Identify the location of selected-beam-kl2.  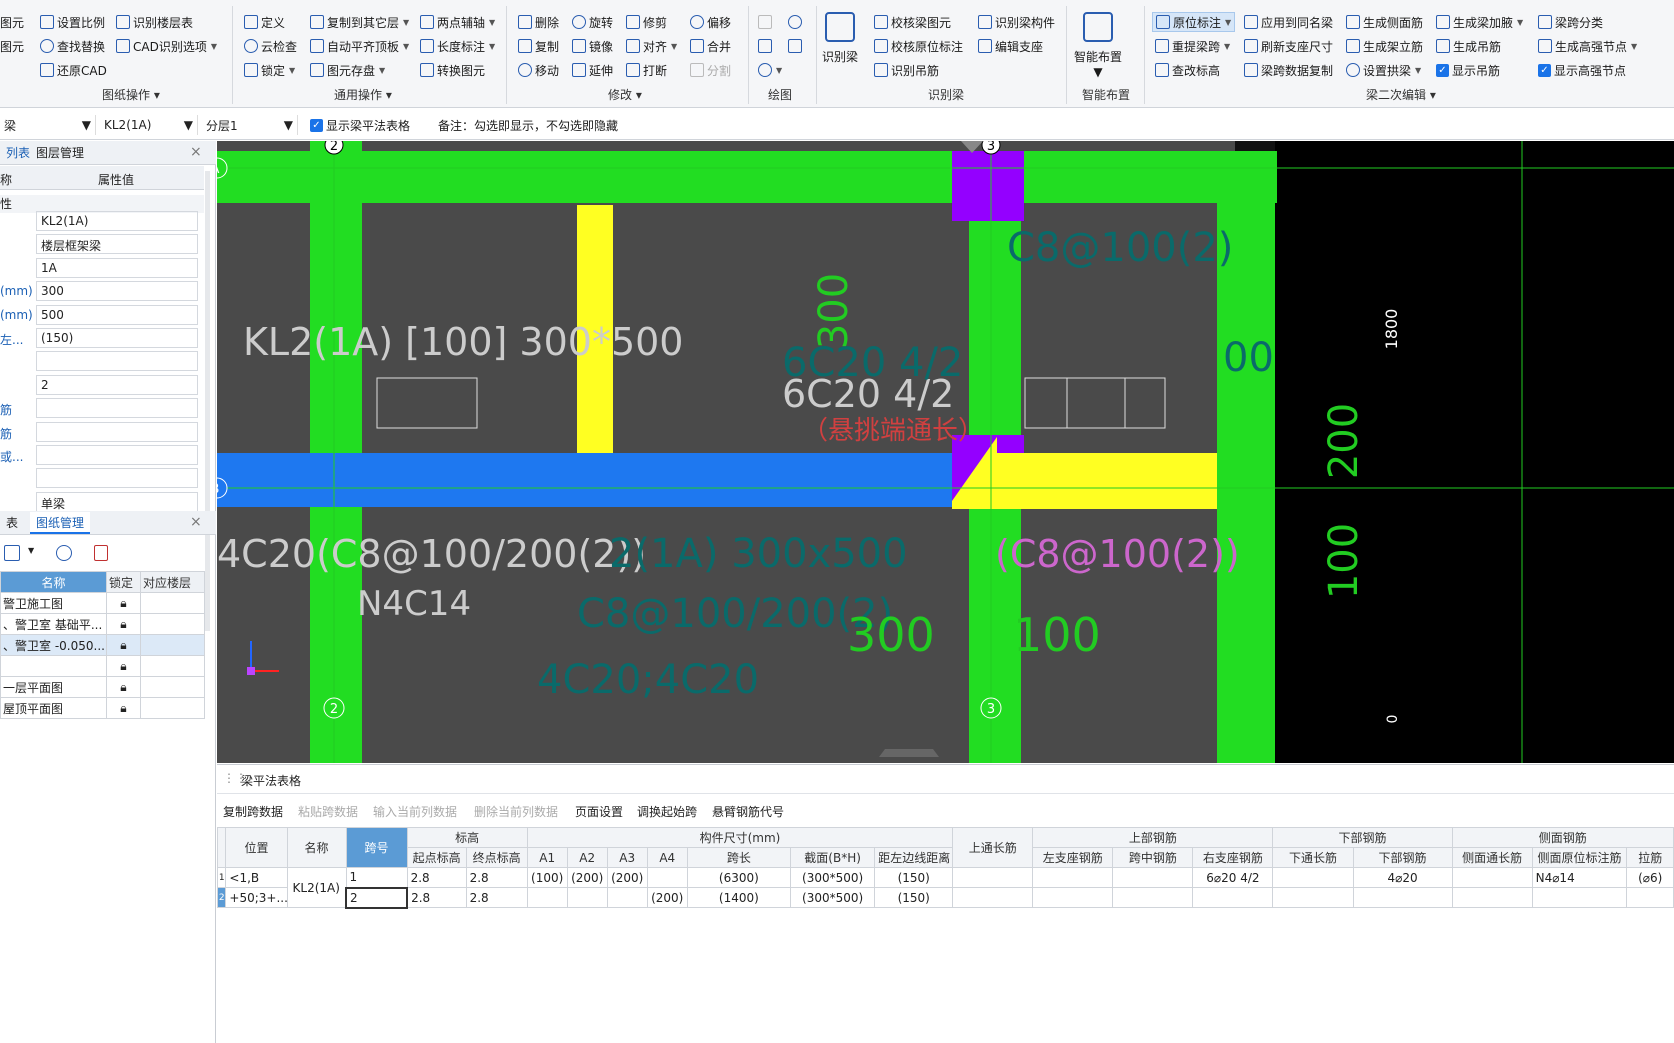
(591, 480).